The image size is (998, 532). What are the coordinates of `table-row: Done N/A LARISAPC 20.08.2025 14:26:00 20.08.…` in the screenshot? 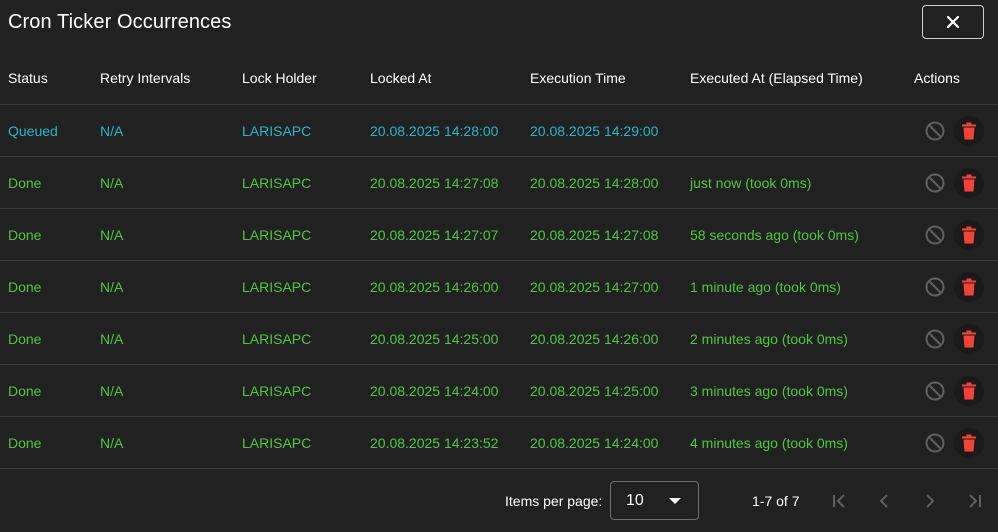 It's located at (499, 286).